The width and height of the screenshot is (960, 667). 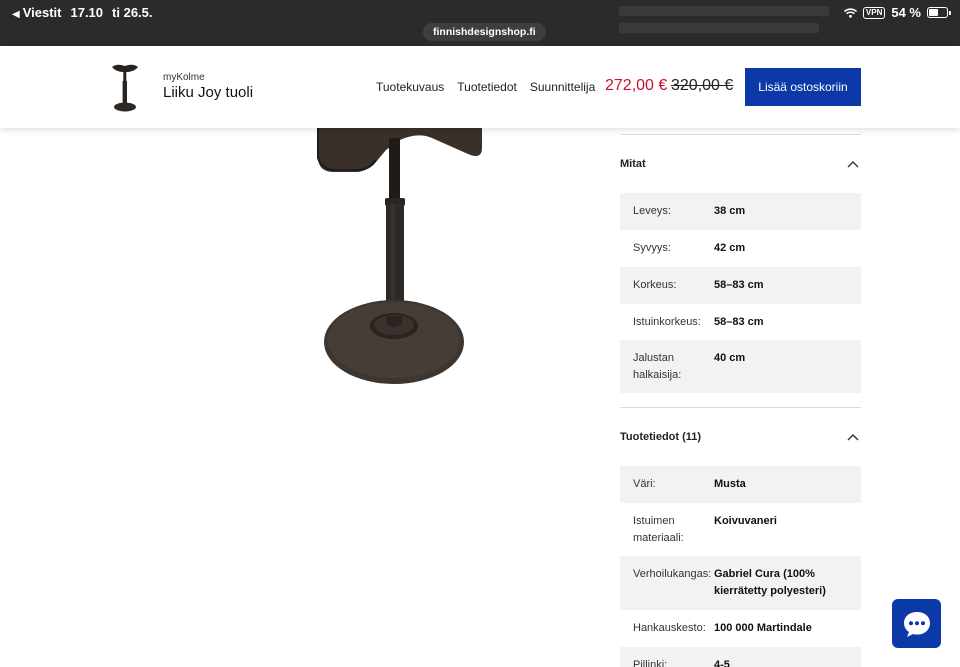 What do you see at coordinates (657, 366) in the screenshot?
I see `spec-label: Jalustan halkaisija:` at bounding box center [657, 366].